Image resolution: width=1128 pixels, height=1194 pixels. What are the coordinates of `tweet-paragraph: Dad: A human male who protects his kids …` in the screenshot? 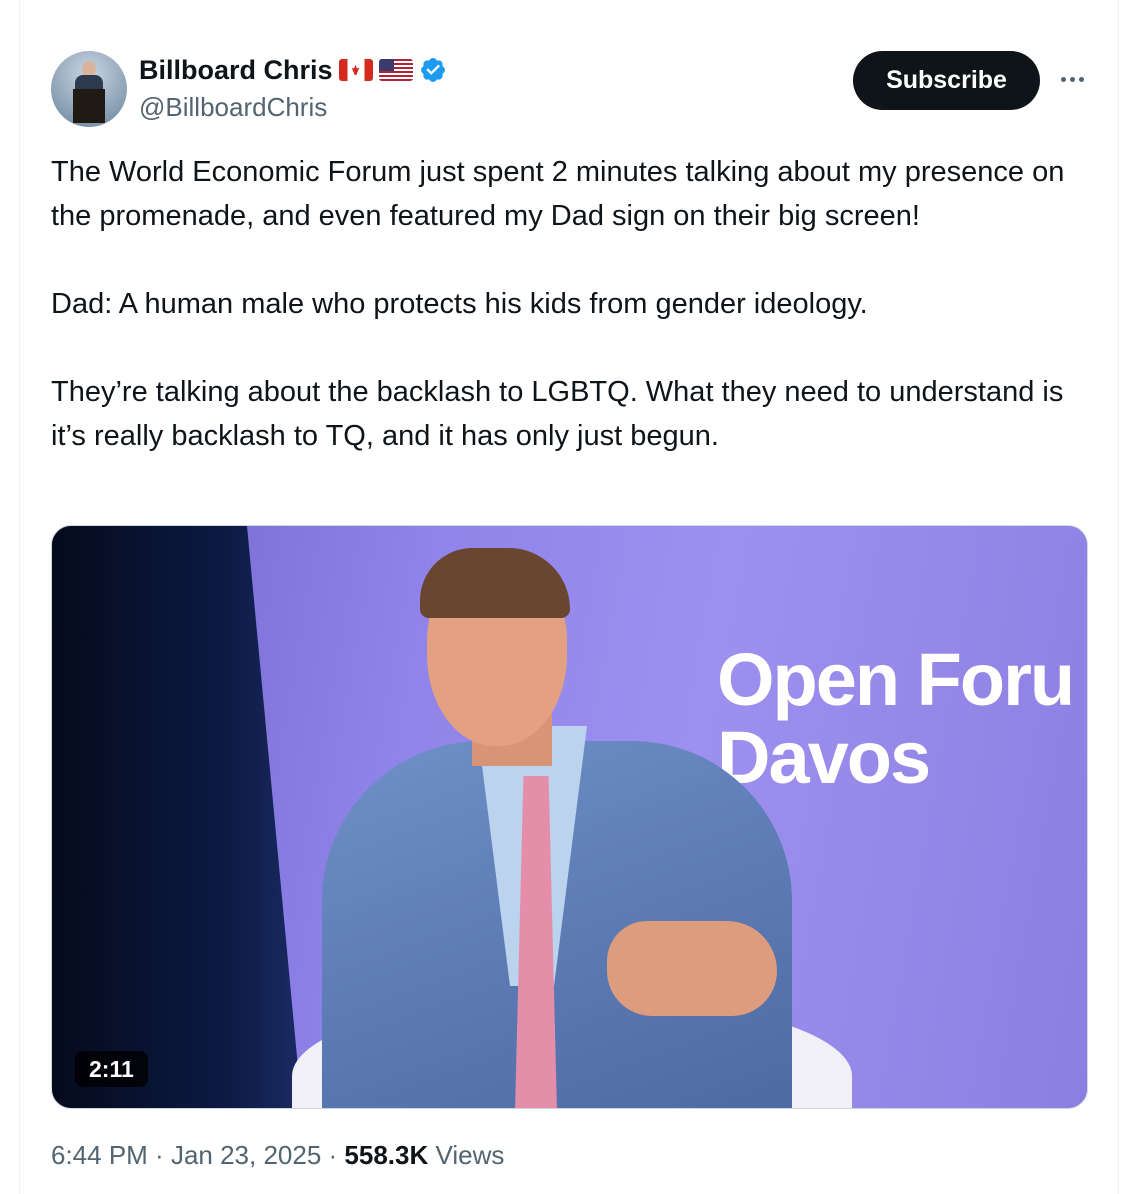 It's located at (459, 304).